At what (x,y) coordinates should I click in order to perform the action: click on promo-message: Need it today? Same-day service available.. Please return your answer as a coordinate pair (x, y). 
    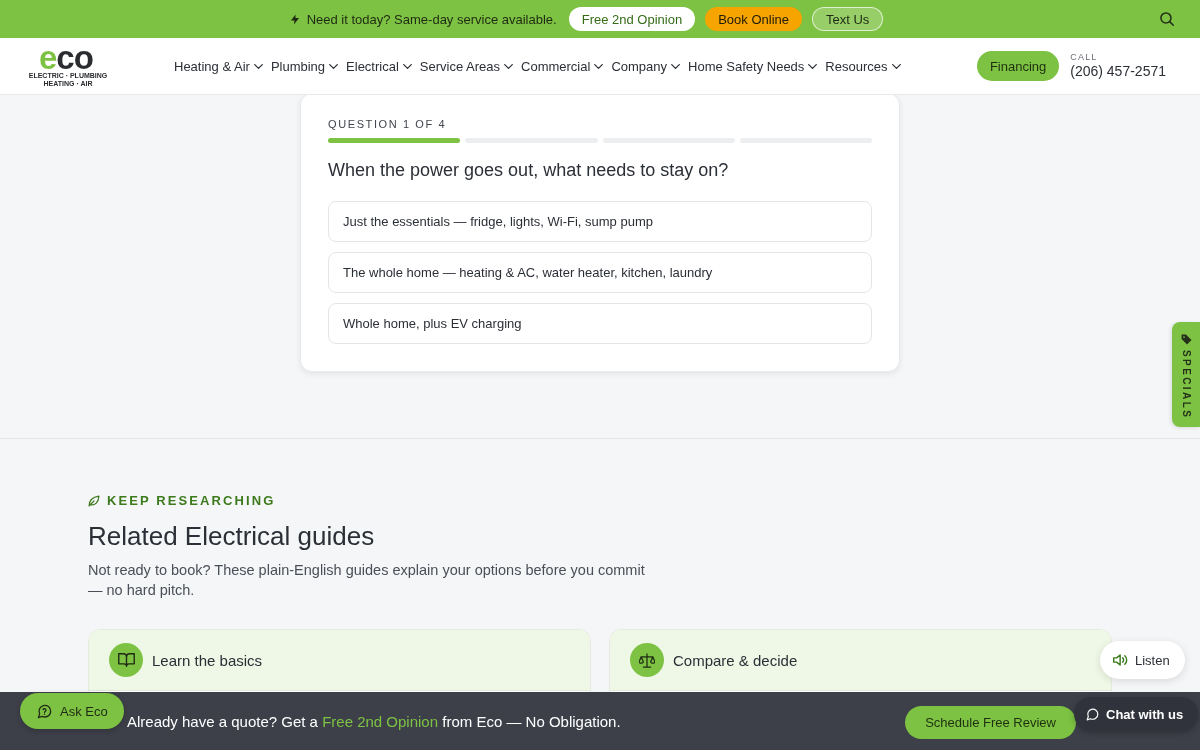
    Looking at the image, I should click on (431, 19).